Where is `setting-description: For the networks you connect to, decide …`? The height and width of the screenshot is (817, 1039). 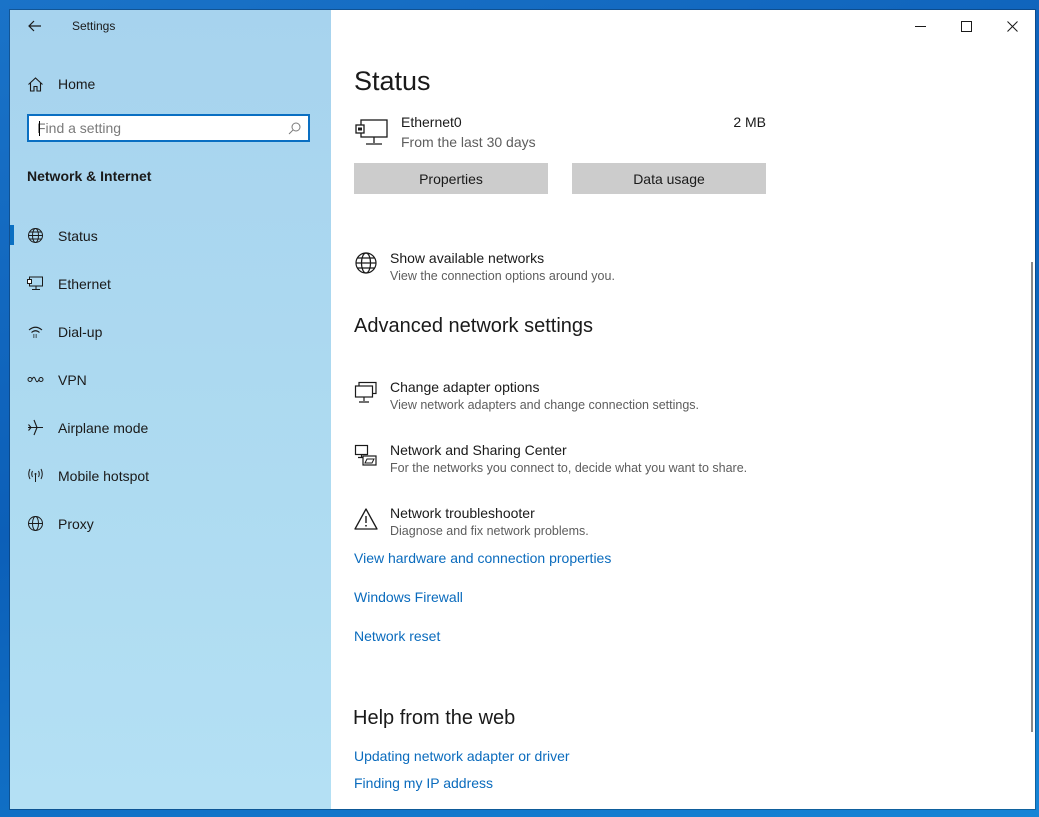
setting-description: For the networks you connect to, decide … is located at coordinates (569, 468).